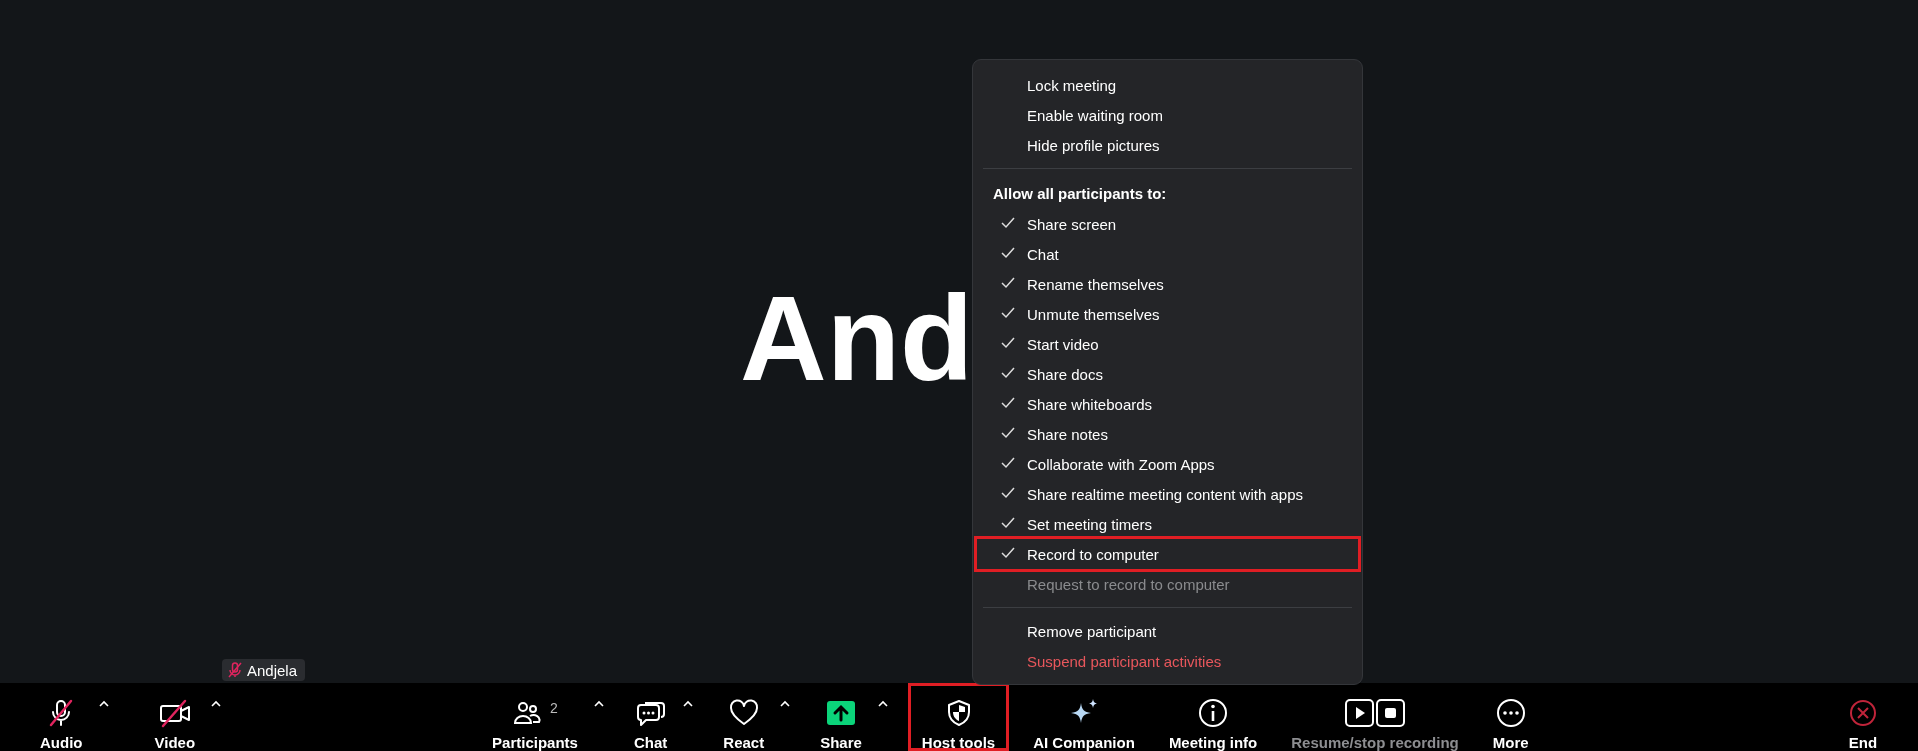 This screenshot has height=751, width=1918. I want to click on more-icon, so click(1510, 713).